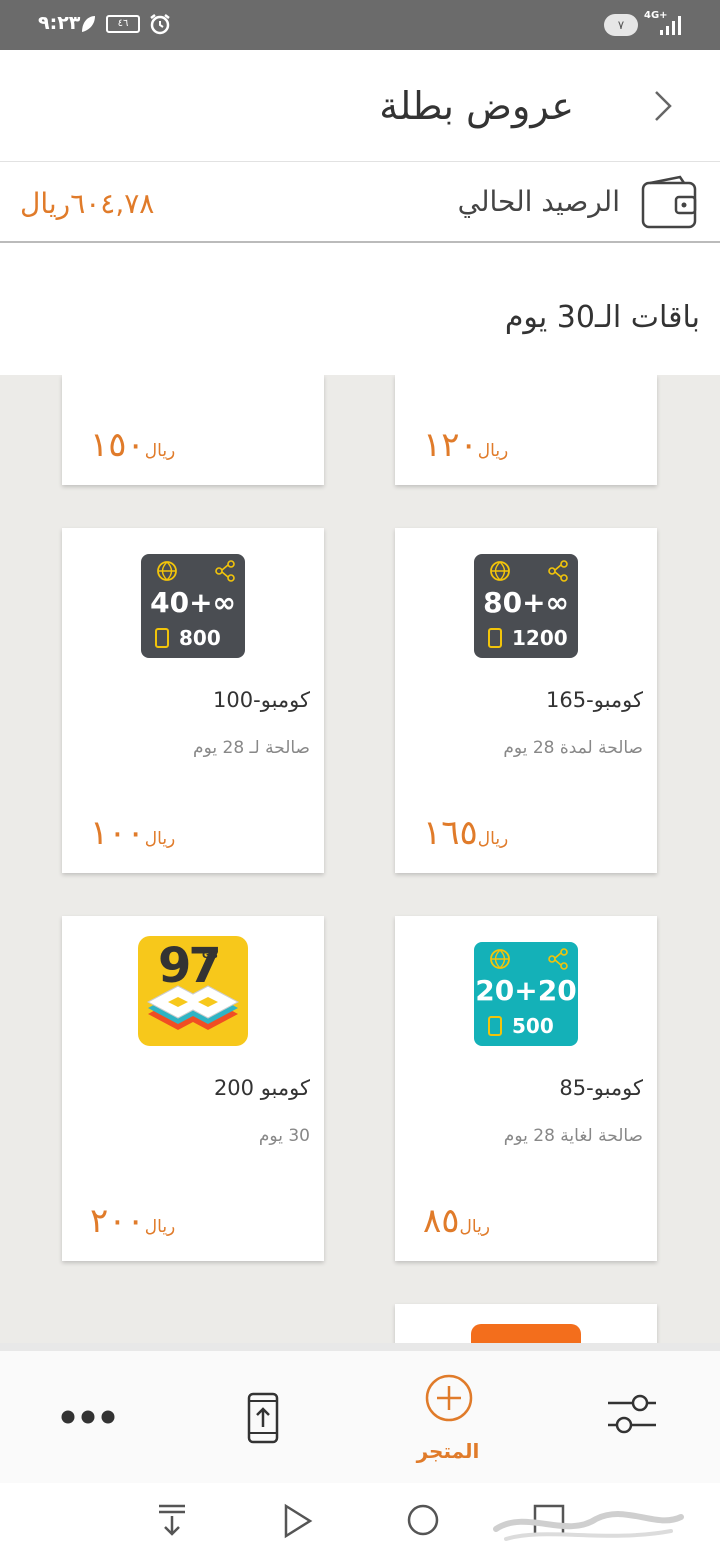 This screenshot has height=1560, width=720. What do you see at coordinates (669, 202) in the screenshot?
I see `wallet-icon` at bounding box center [669, 202].